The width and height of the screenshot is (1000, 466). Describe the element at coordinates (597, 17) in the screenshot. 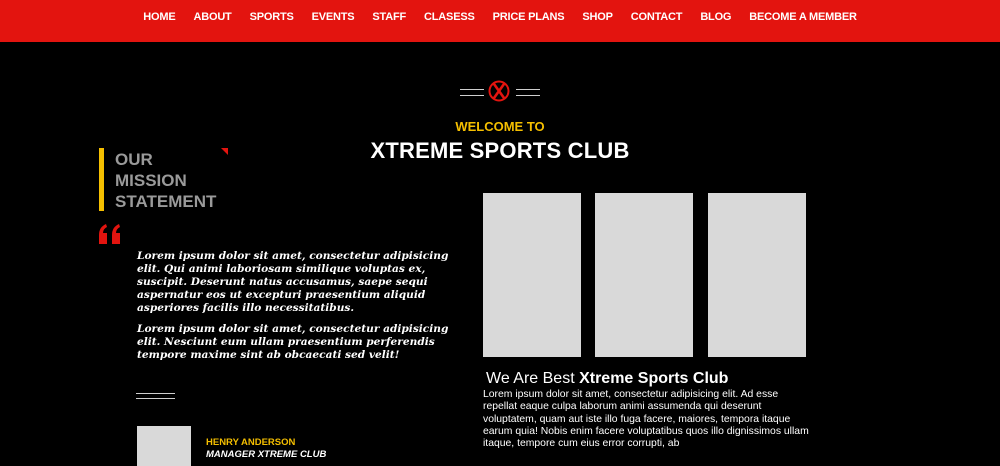

I see `nav-item-shop: SHOP` at that location.